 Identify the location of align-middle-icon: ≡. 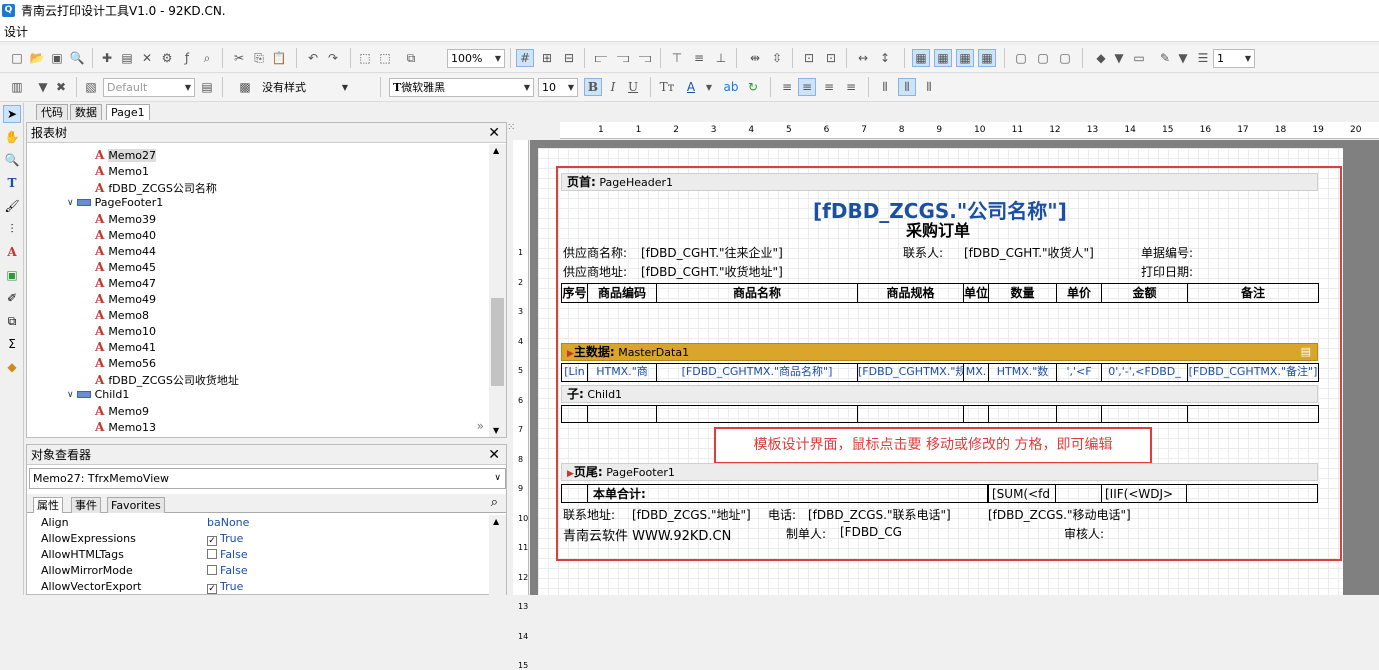
(699, 58).